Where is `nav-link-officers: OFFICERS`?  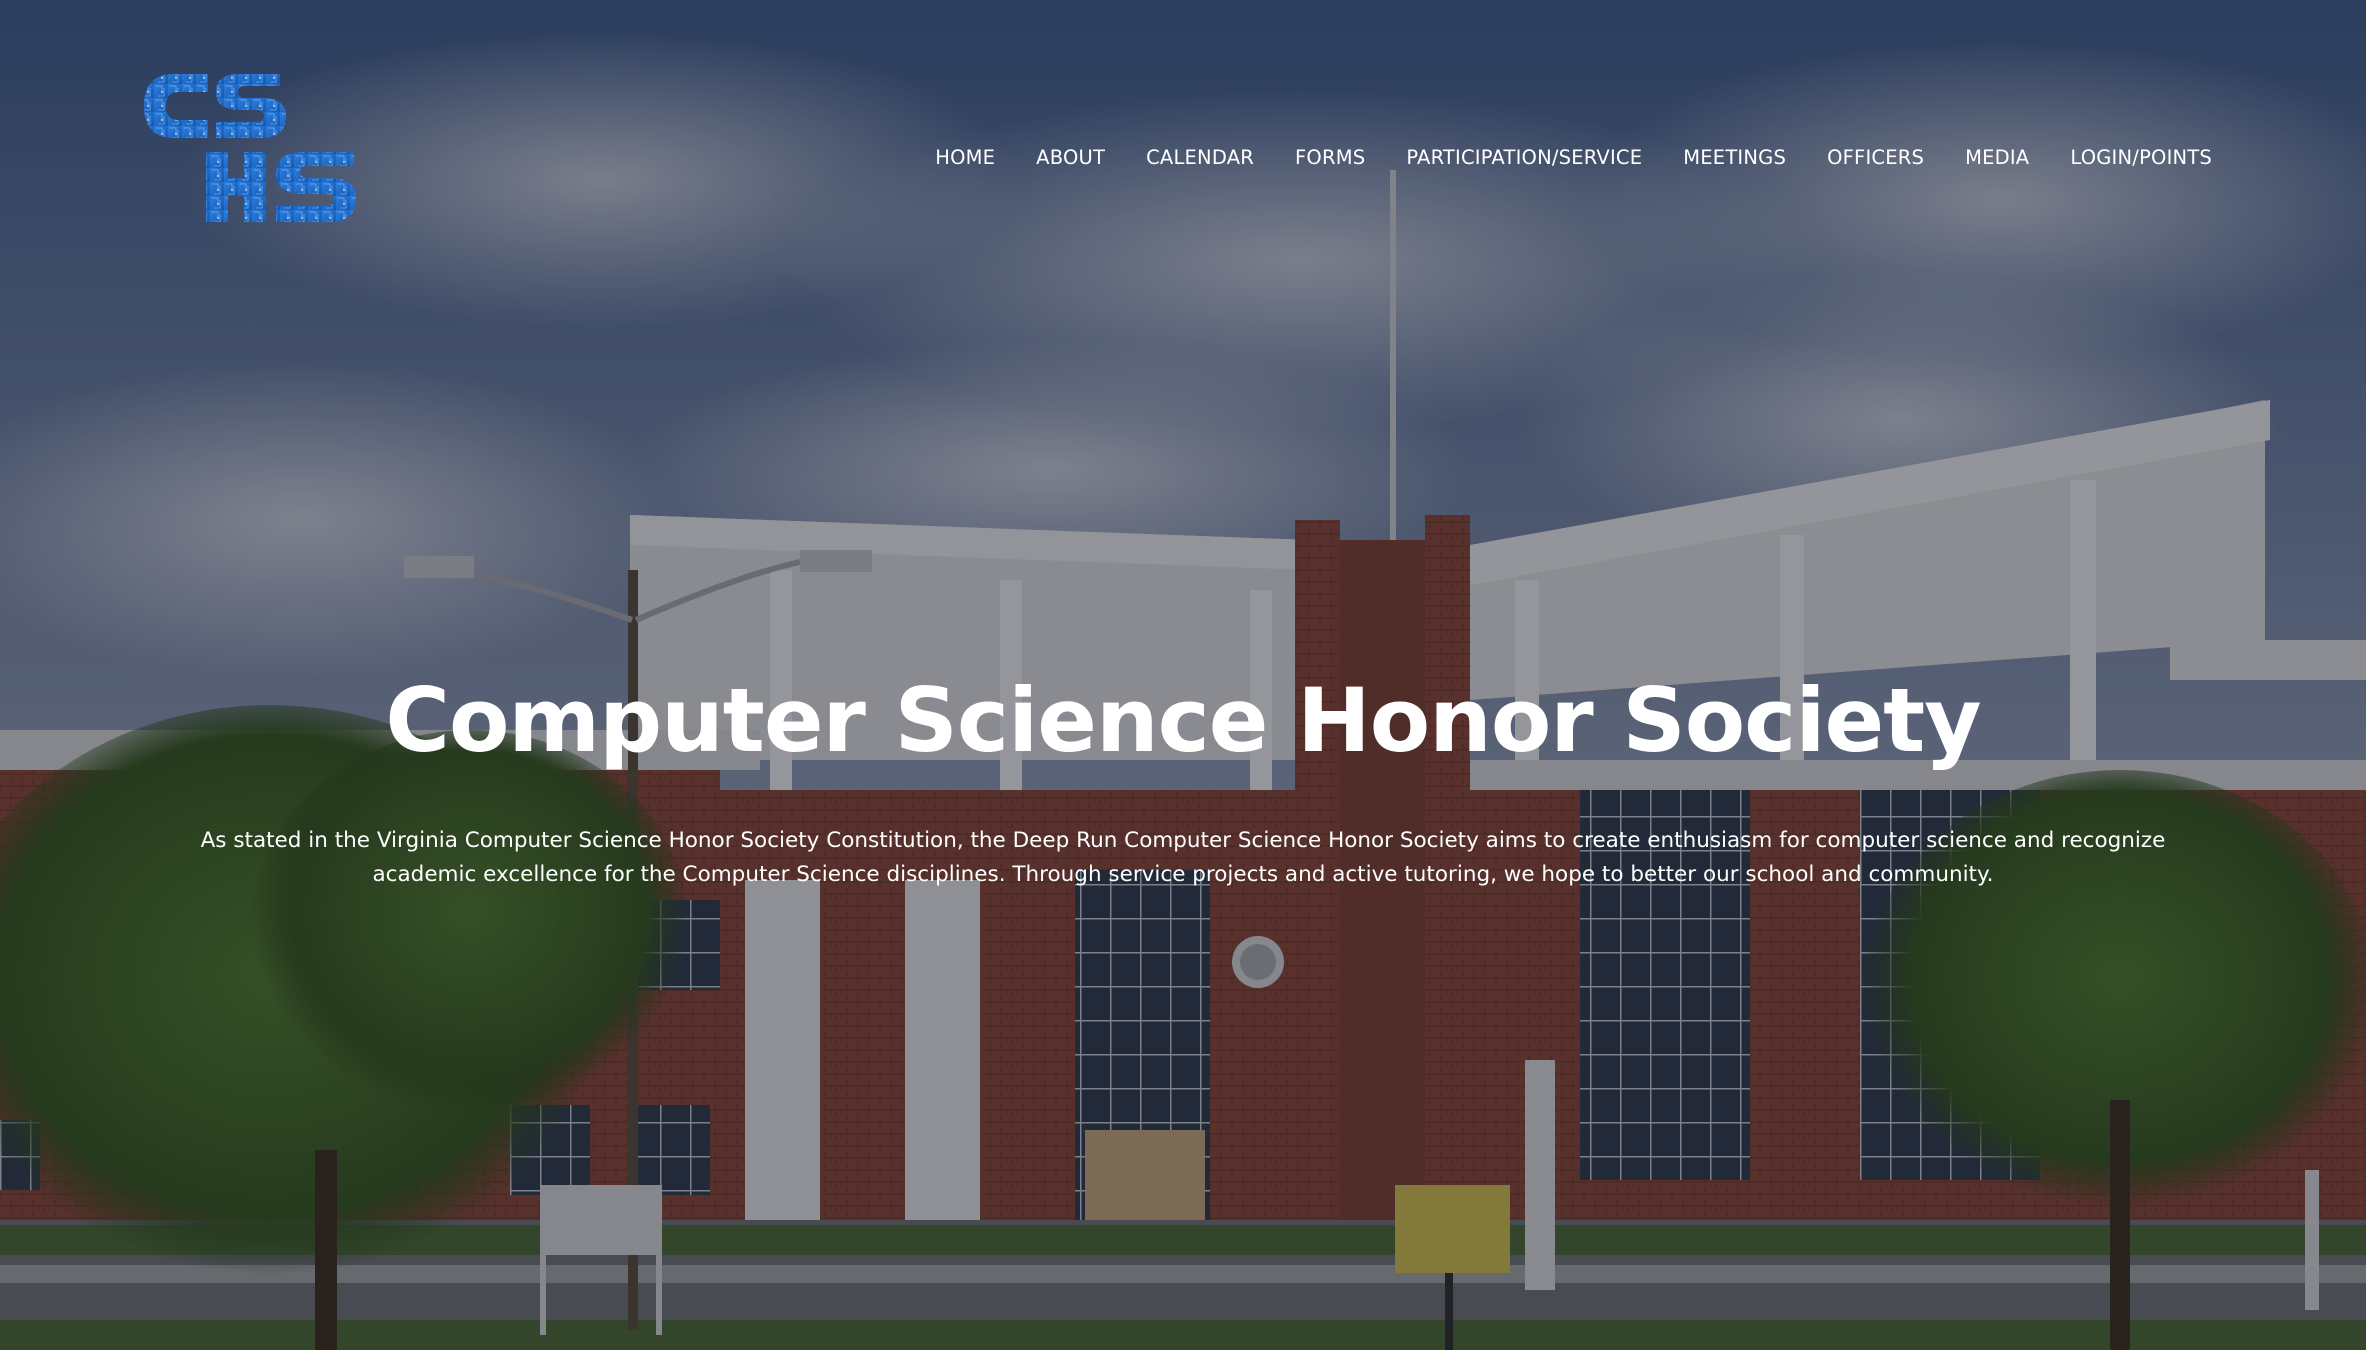
nav-link-officers: OFFICERS is located at coordinates (1875, 158).